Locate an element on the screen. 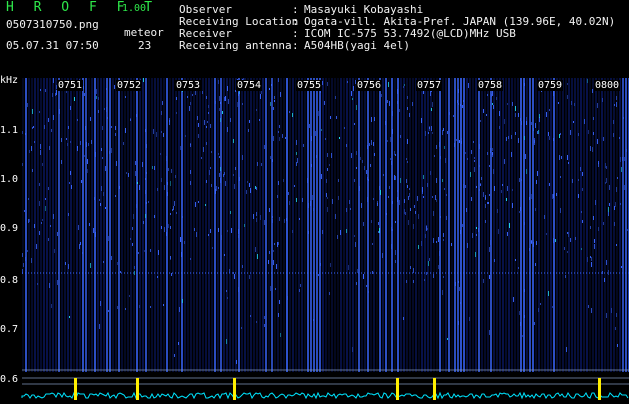 The height and width of the screenshot is (404, 629). time-mark-0800: 0800 is located at coordinates (607, 85).